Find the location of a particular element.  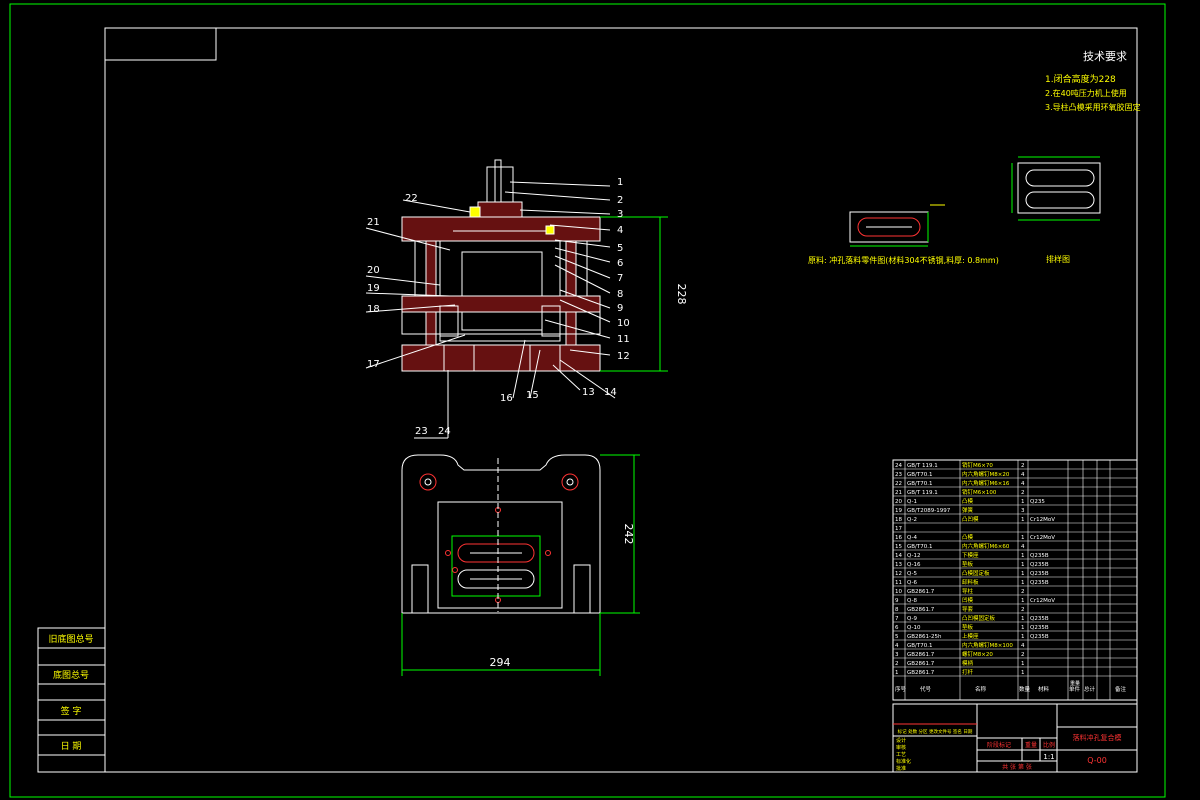

callout-19: 19 is located at coordinates (373, 288).